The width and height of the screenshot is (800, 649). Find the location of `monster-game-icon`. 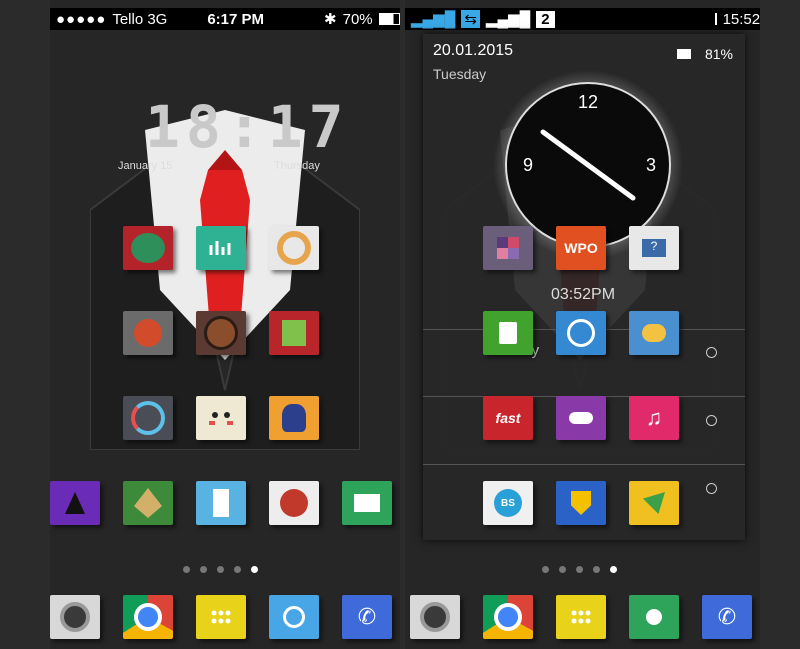

monster-game-icon is located at coordinates (148, 248).